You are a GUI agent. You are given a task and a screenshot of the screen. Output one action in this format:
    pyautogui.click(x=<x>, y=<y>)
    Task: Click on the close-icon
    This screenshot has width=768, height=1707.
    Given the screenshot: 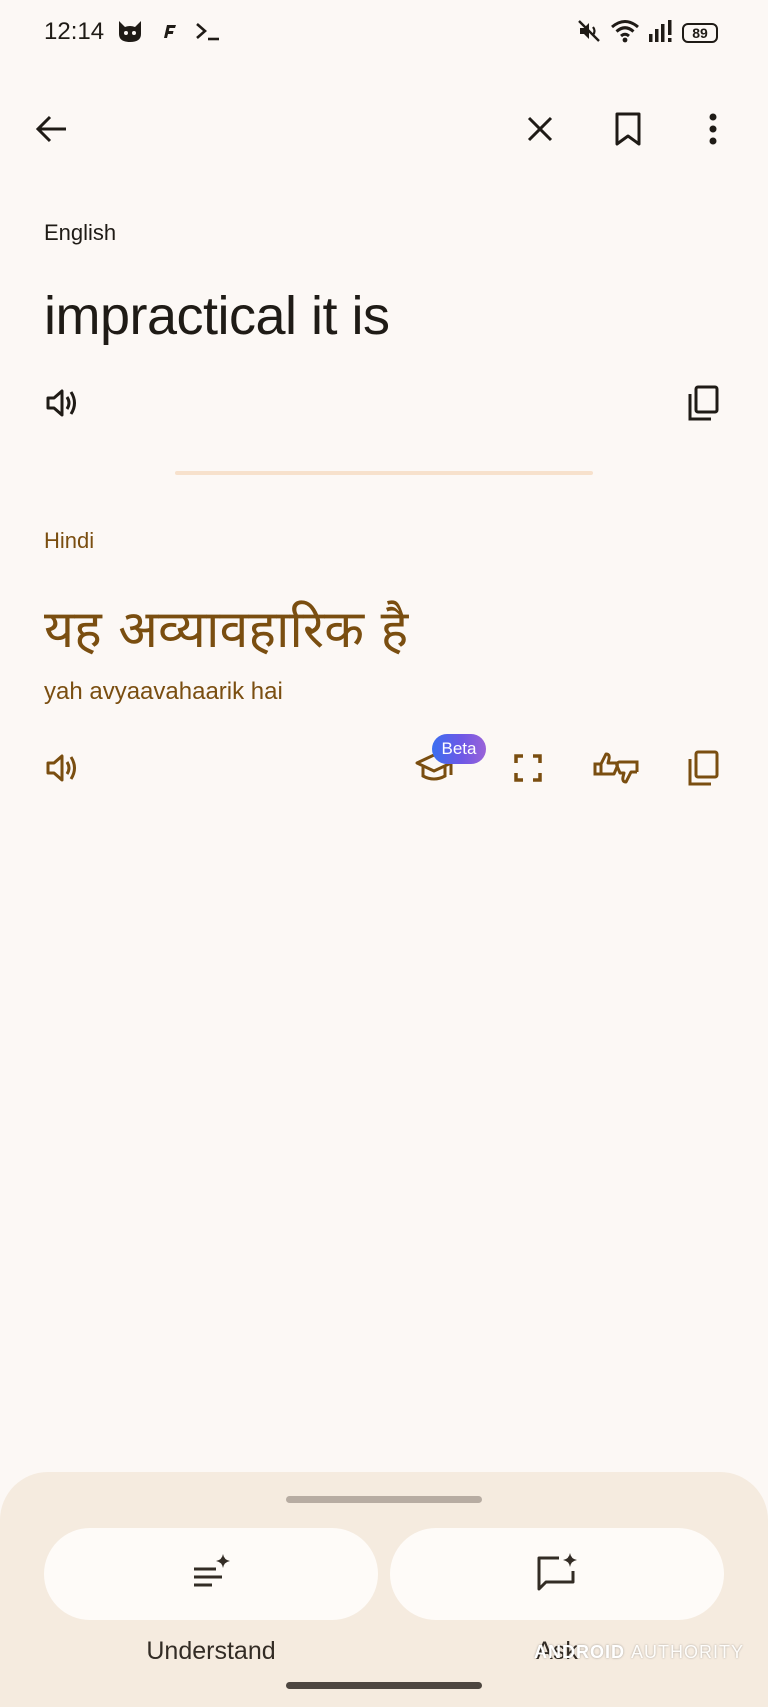 What is the action you would take?
    pyautogui.click(x=540, y=131)
    